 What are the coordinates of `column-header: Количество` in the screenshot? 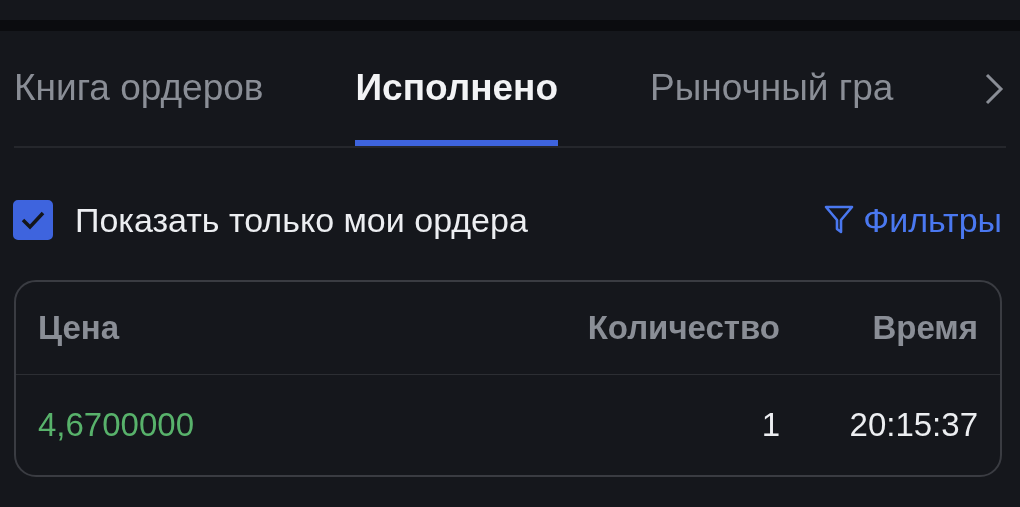 It's located at (683, 328).